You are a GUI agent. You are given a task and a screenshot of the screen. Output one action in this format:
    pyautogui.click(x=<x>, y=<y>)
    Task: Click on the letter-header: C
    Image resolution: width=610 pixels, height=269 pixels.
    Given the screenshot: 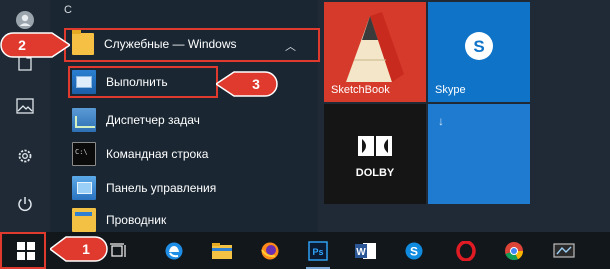 What is the action you would take?
    pyautogui.click(x=68, y=10)
    